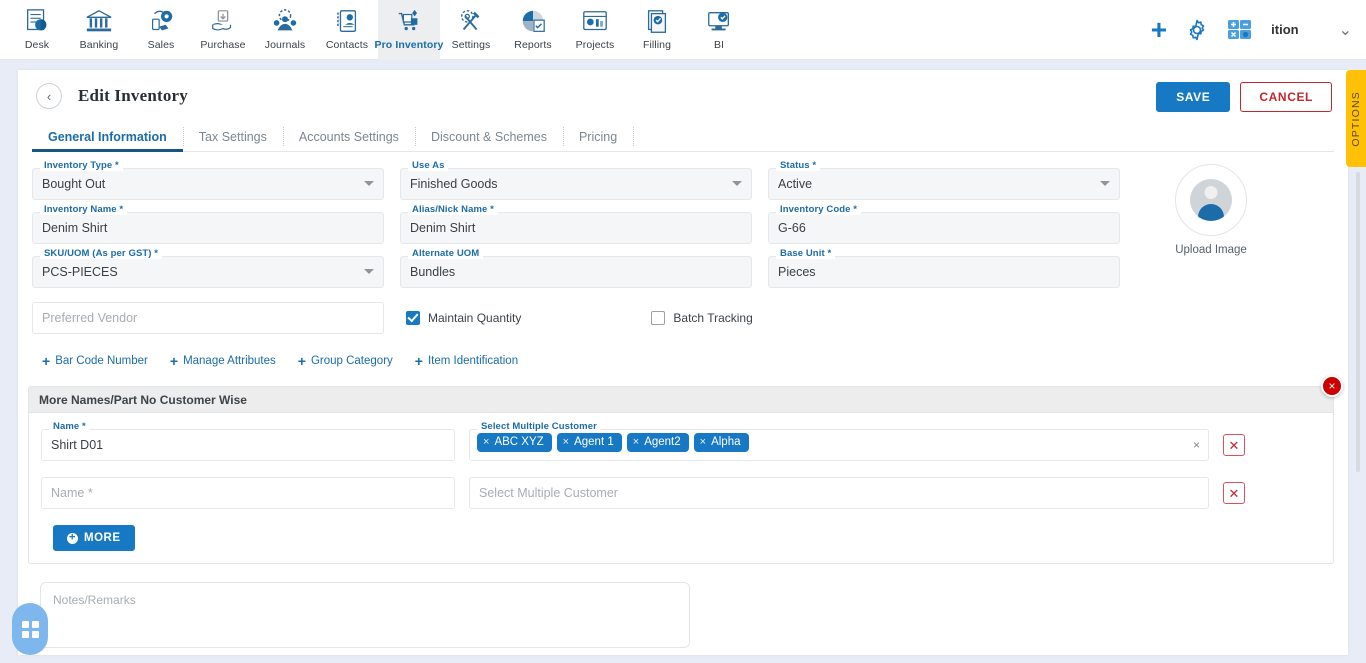 The height and width of the screenshot is (663, 1366). What do you see at coordinates (133, 95) in the screenshot?
I see `page-title: Edit Inventory` at bounding box center [133, 95].